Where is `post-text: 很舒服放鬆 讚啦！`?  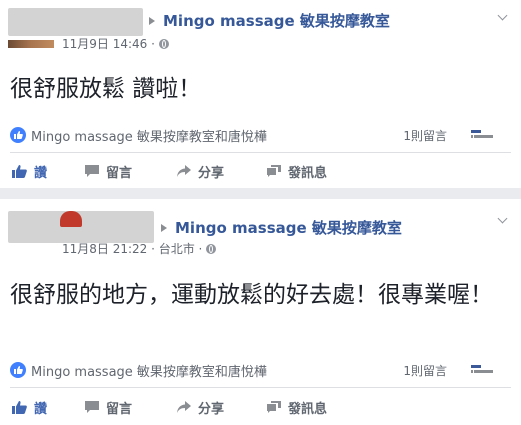 post-text: 很舒服放鬆 讚啦！ is located at coordinates (106, 89).